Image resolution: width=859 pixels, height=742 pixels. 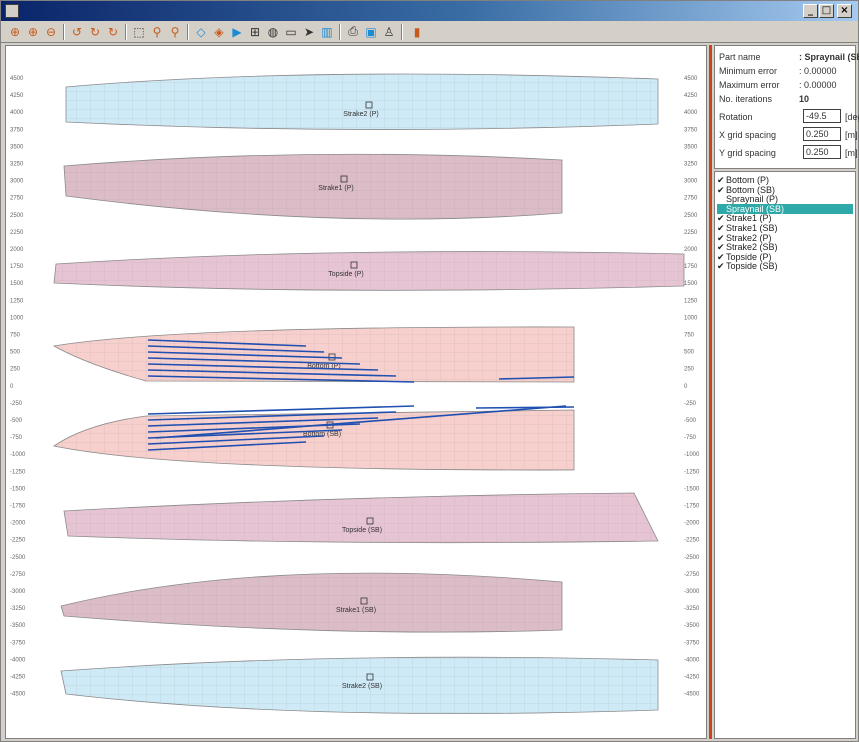 What do you see at coordinates (95, 31) in the screenshot?
I see `rotate-icon: ↻` at bounding box center [95, 31].